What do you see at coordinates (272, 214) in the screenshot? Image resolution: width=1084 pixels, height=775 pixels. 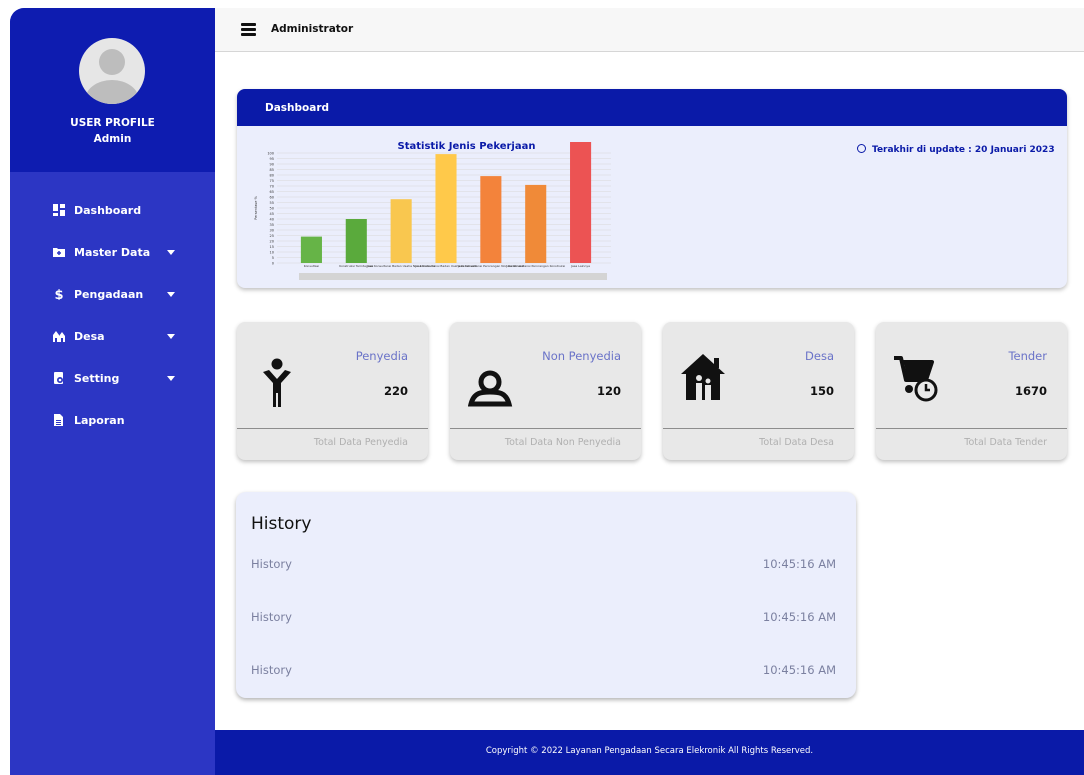 I see `chart-y-tick-label: 45` at bounding box center [272, 214].